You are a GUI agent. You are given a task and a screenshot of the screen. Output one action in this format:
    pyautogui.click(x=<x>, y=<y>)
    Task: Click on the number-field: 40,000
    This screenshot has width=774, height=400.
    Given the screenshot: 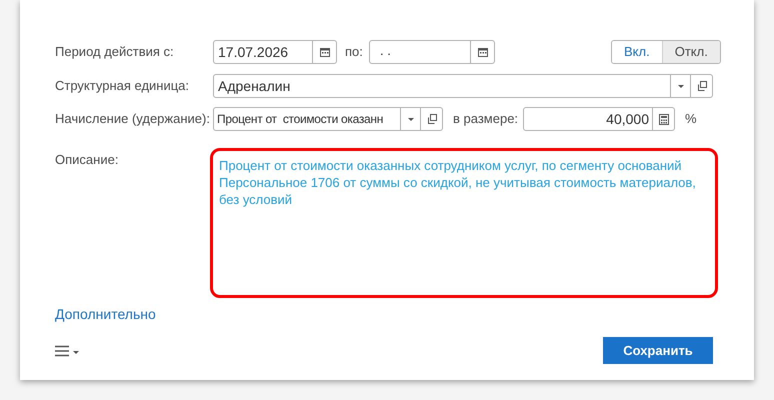 What is the action you would take?
    pyautogui.click(x=599, y=119)
    